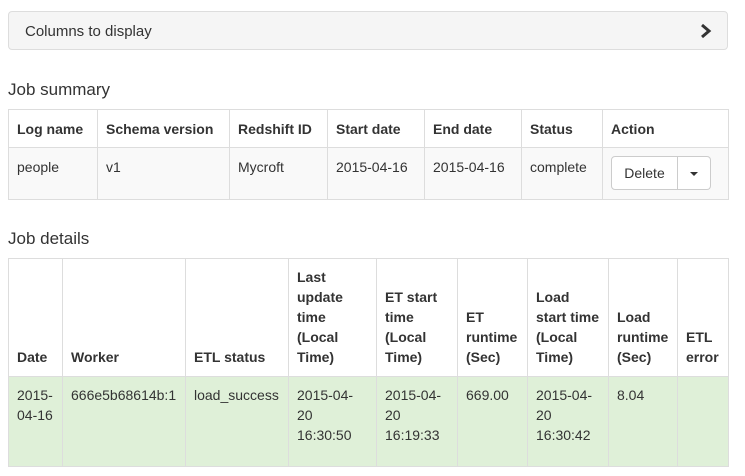 Image resolution: width=745 pixels, height=476 pixels. I want to click on action-dropdown-button, so click(694, 173).